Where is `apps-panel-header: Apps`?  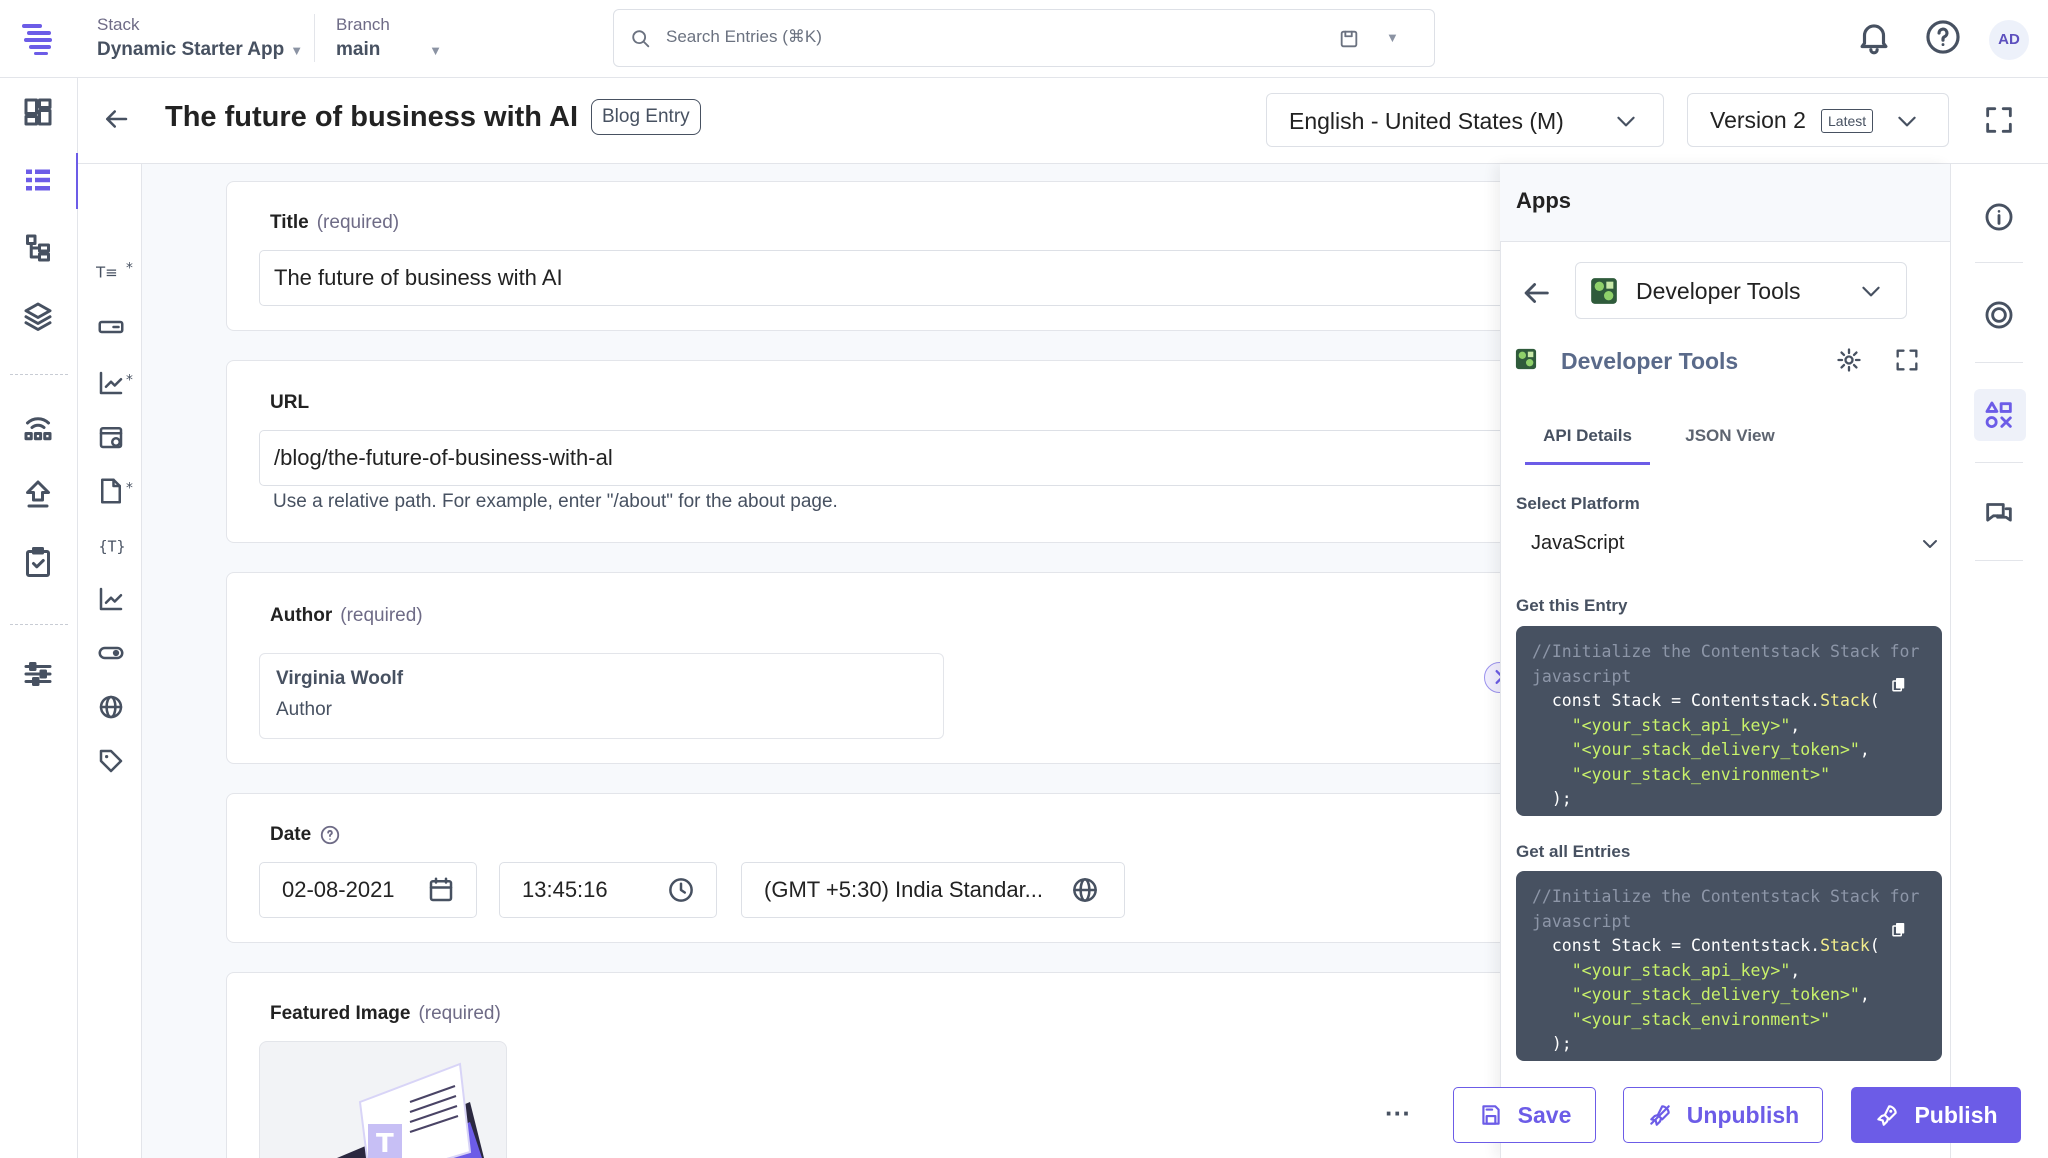
apps-panel-header: Apps is located at coordinates (1725, 203).